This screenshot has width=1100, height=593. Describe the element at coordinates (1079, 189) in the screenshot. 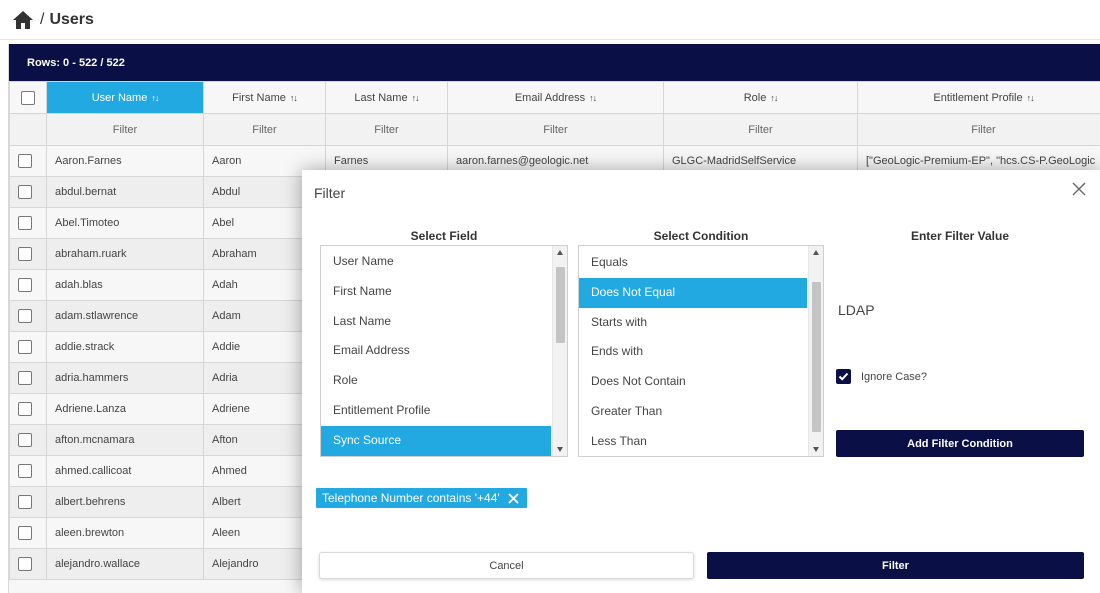

I see `close-icon` at that location.